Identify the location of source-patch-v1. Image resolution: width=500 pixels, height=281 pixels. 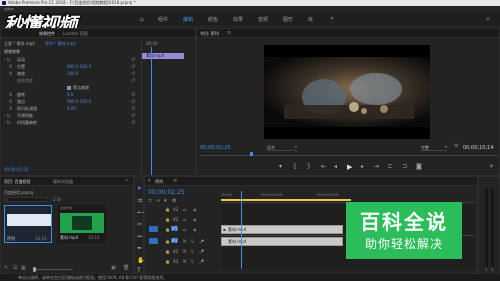
(153, 229).